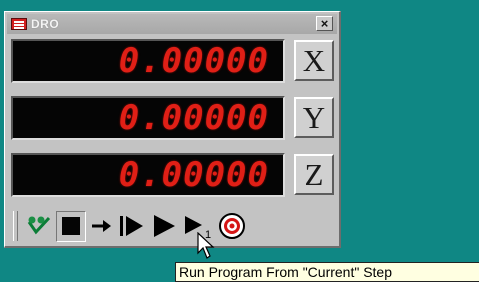 The width and height of the screenshot is (479, 282). I want to click on run-from-current-step-button, so click(164, 226).